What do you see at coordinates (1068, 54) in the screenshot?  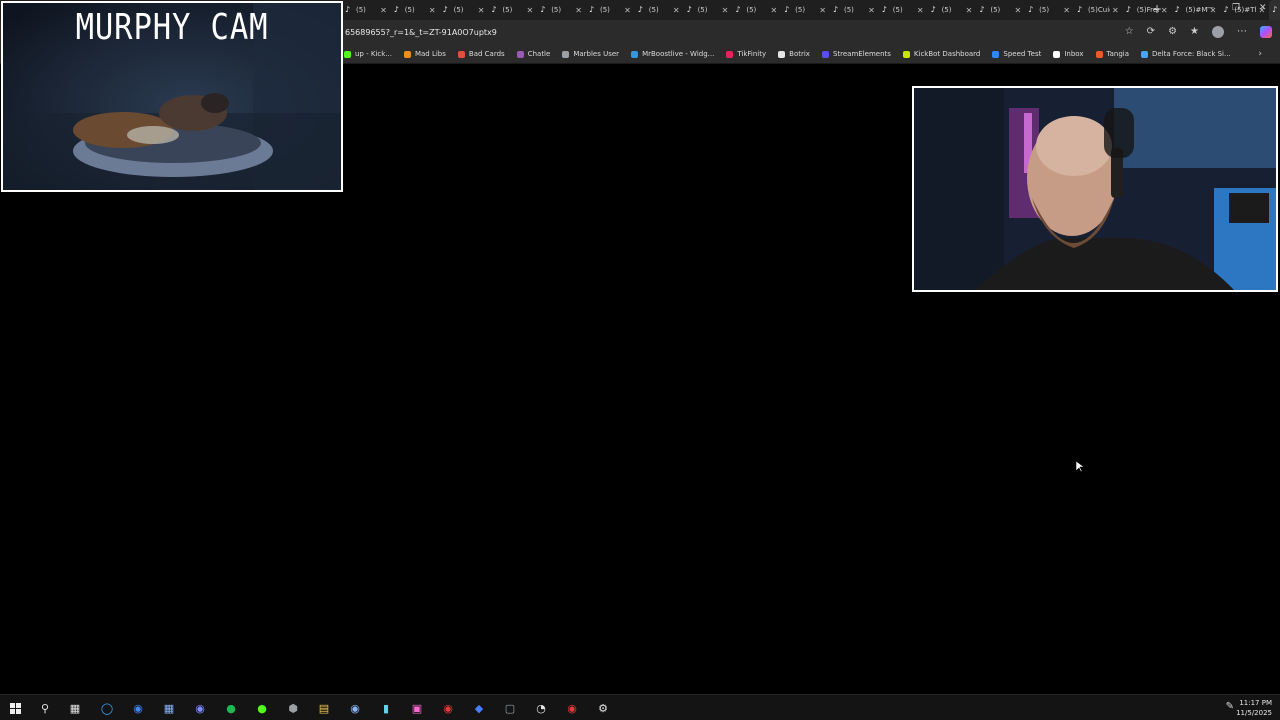 I see `bookmark-item: Inbox` at bounding box center [1068, 54].